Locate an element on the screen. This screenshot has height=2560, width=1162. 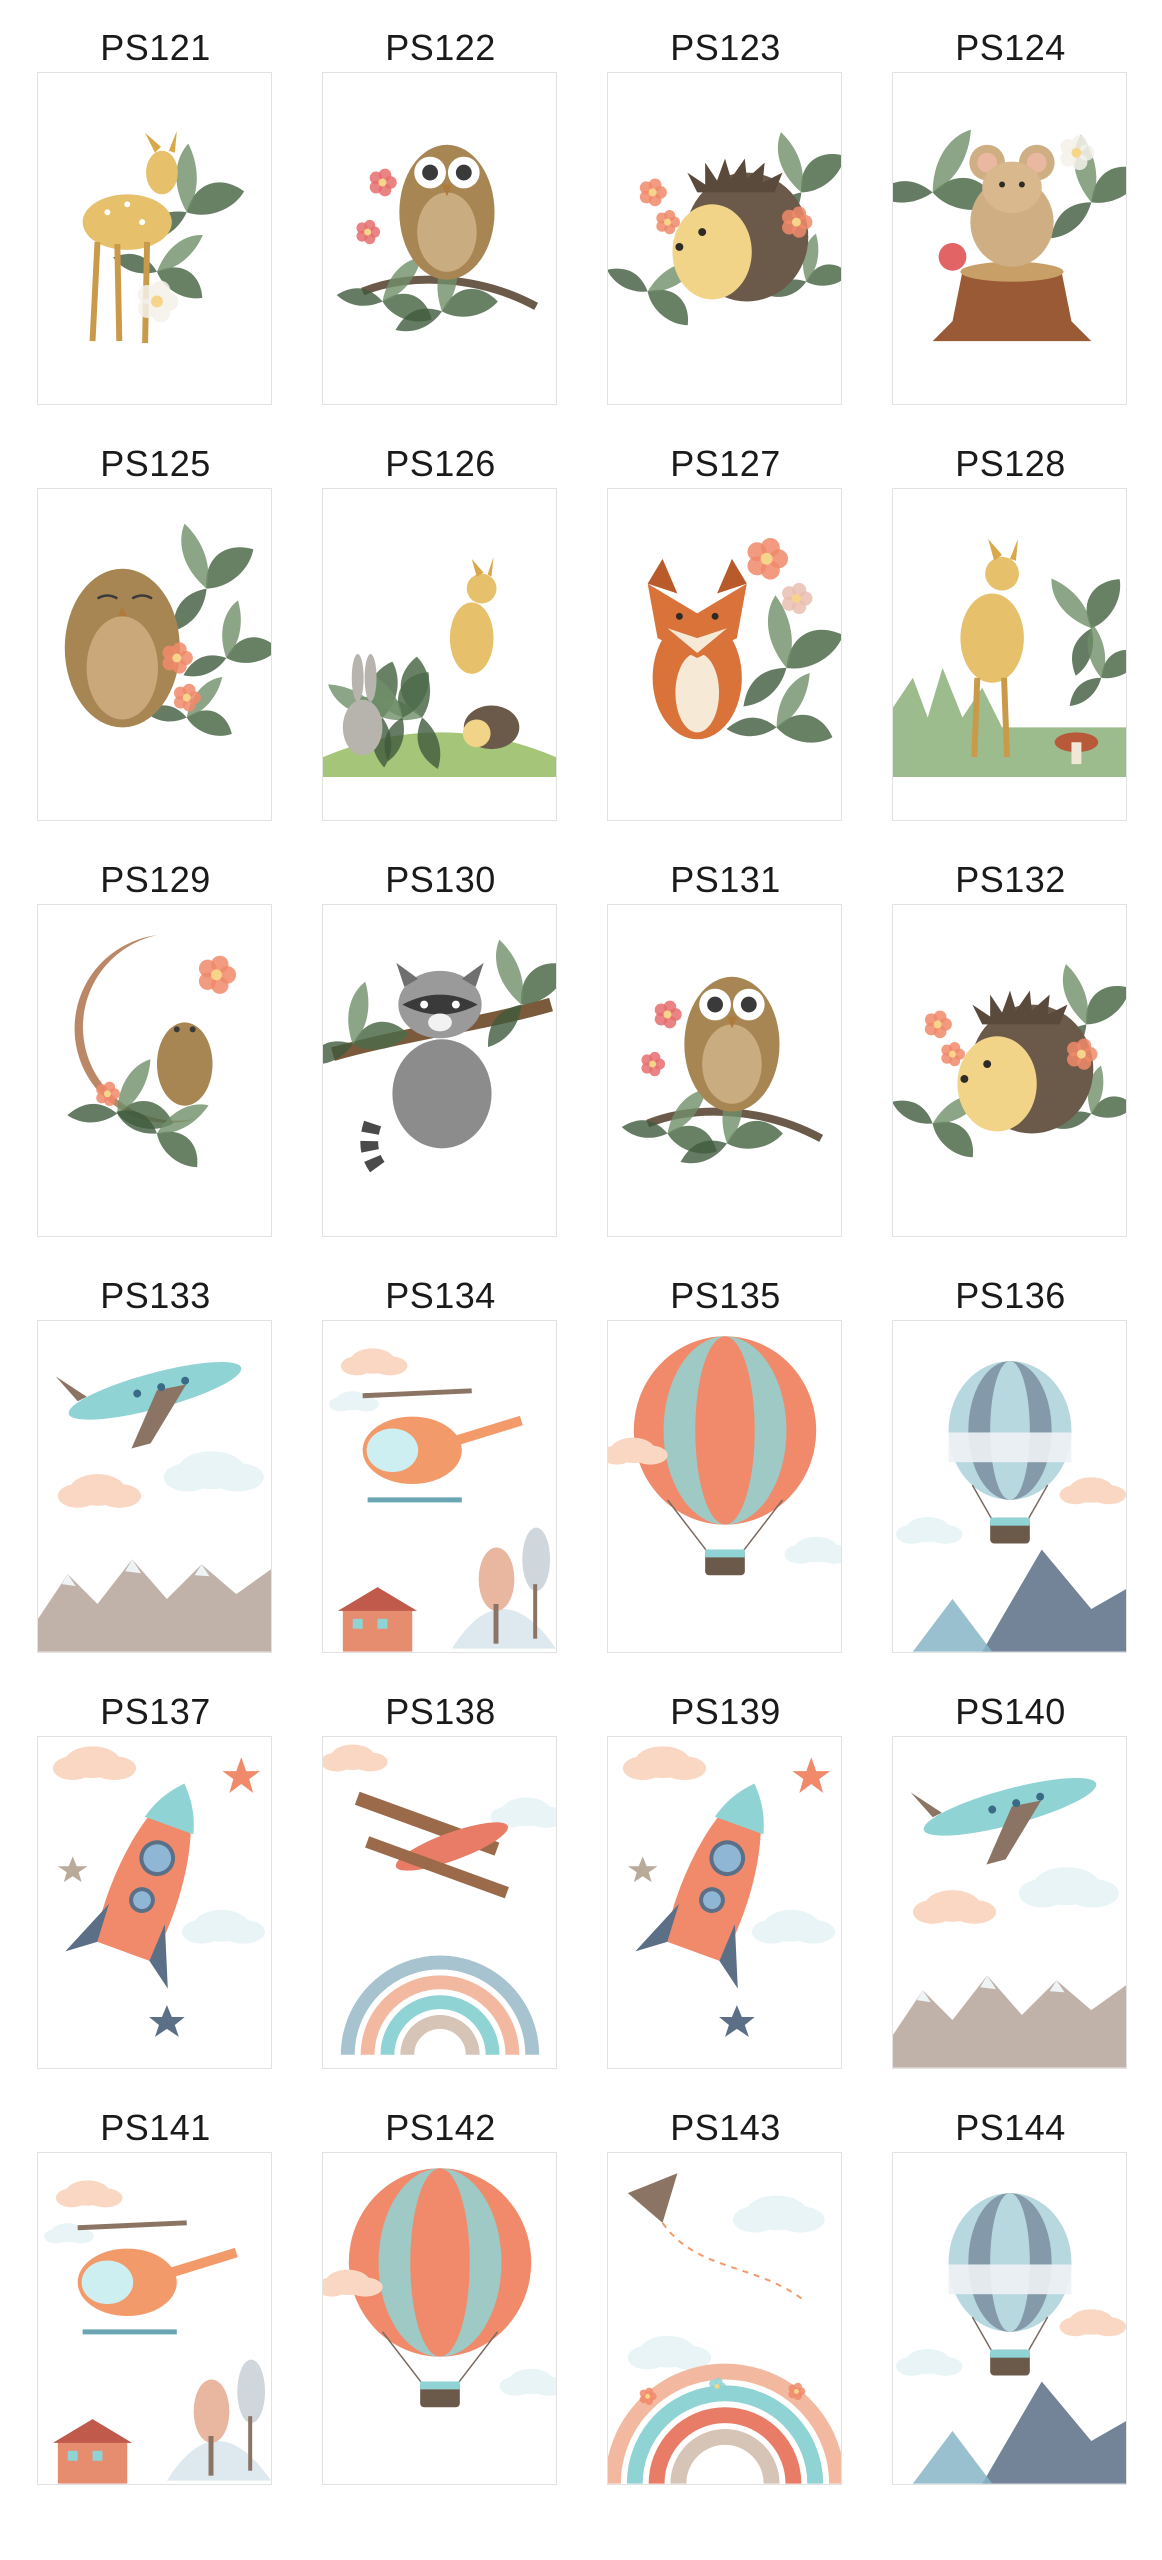
poster-illustration-bunny-fawn-hedgehog is located at coordinates (439, 654).